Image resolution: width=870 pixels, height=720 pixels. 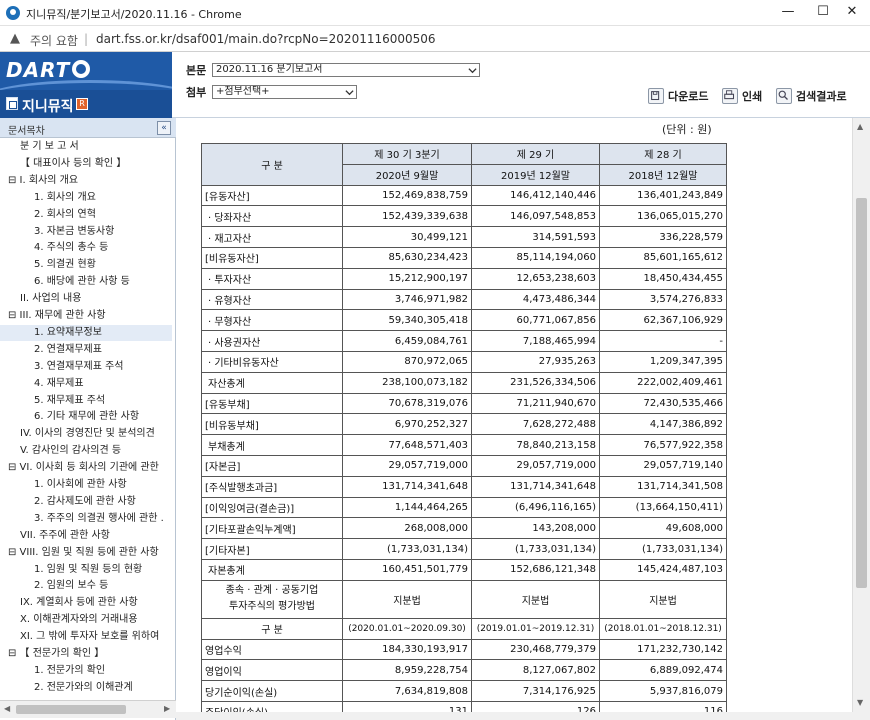 I want to click on value-cell: 8,959,228,754, so click(x=407, y=670).